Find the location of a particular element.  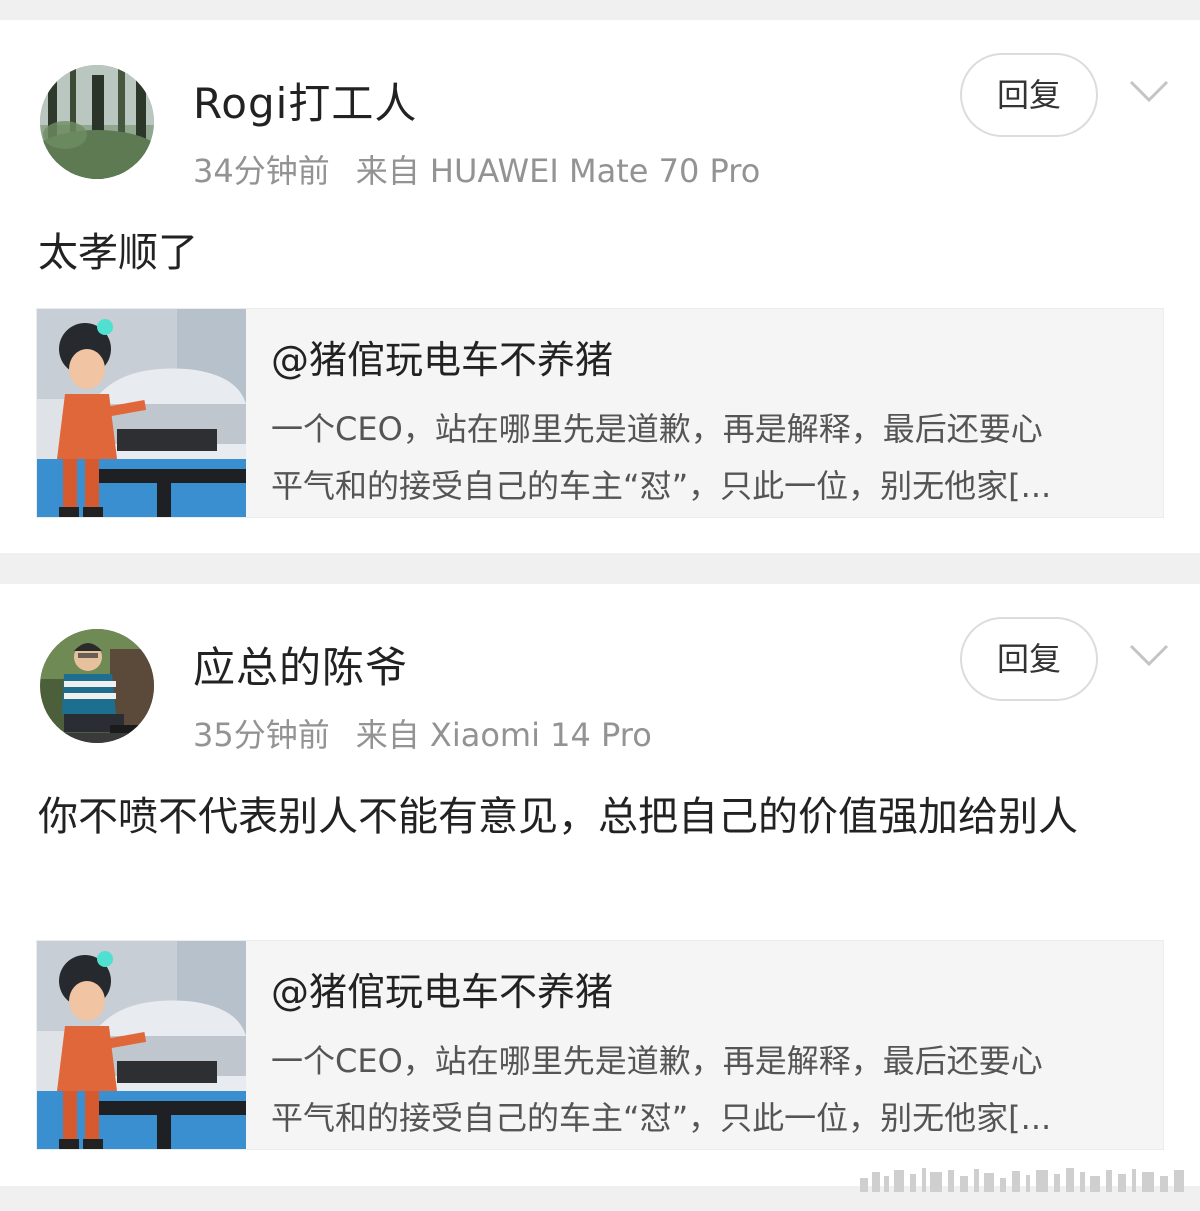

comment-time: 35分钟前 is located at coordinates (261, 735).